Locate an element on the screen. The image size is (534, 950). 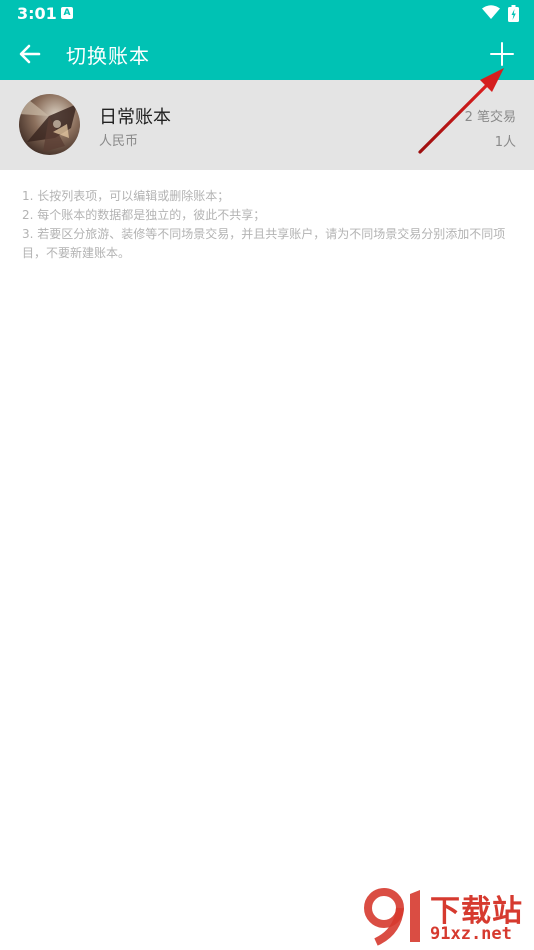
add-account-button is located at coordinates (502, 54).